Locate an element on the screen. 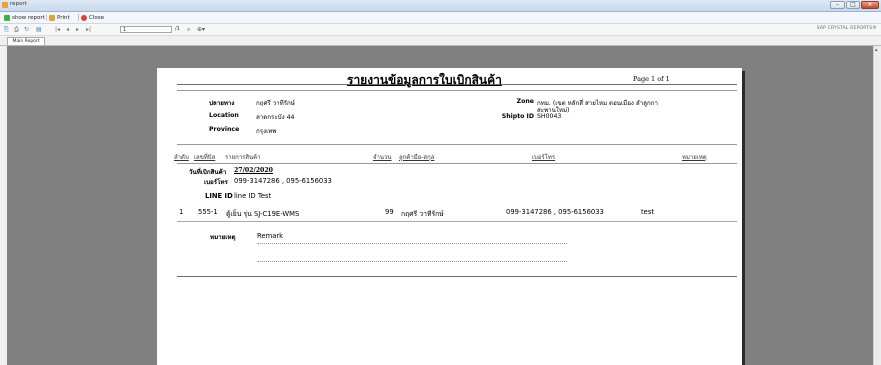  show-report-button: show report is located at coordinates (24, 17).